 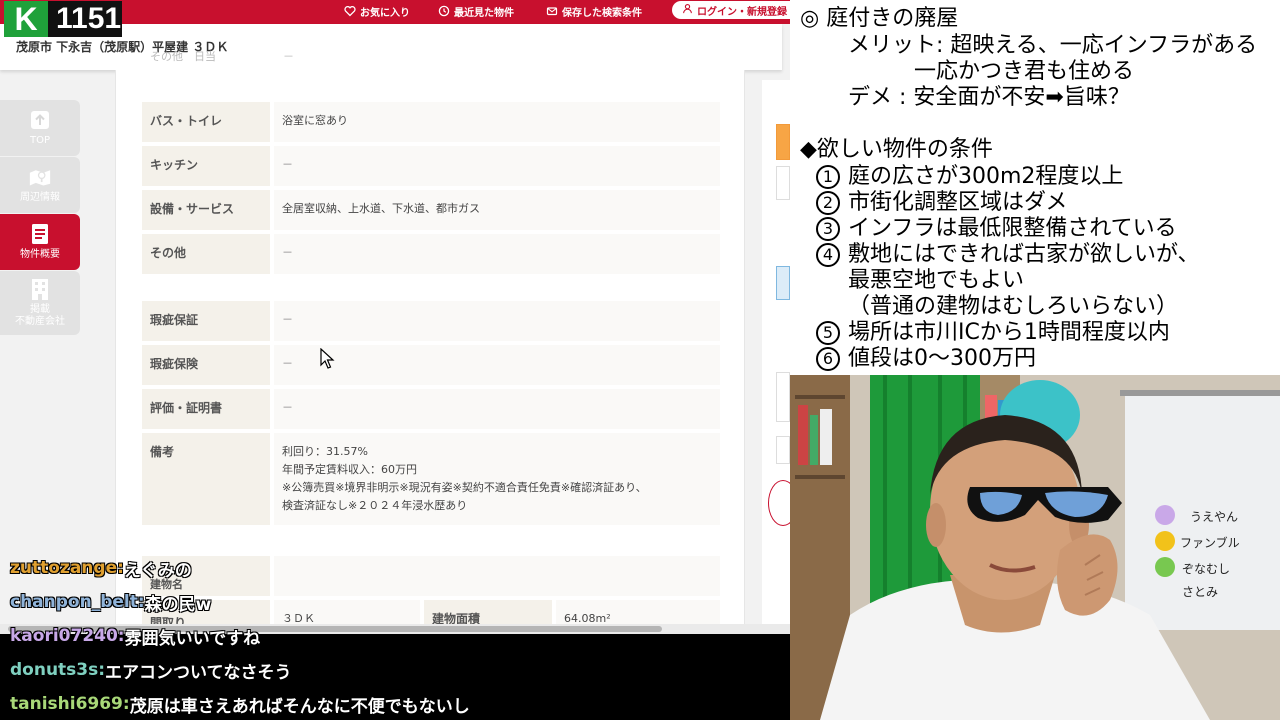 I want to click on nav-surroundings-label: 周辺情報, so click(x=40, y=197).